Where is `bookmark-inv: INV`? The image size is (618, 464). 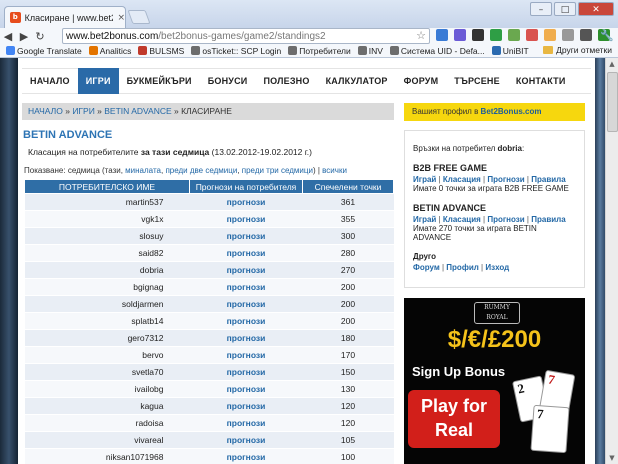
bookmark-inv: INV is located at coordinates (370, 51).